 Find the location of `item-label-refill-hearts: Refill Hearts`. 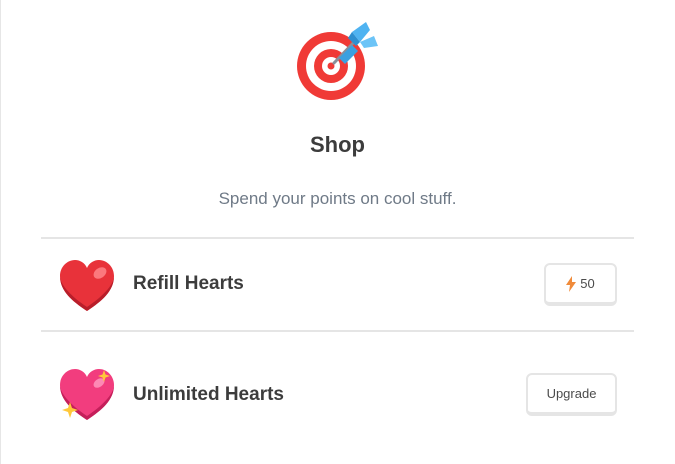

item-label-refill-hearts: Refill Hearts is located at coordinates (188, 283).